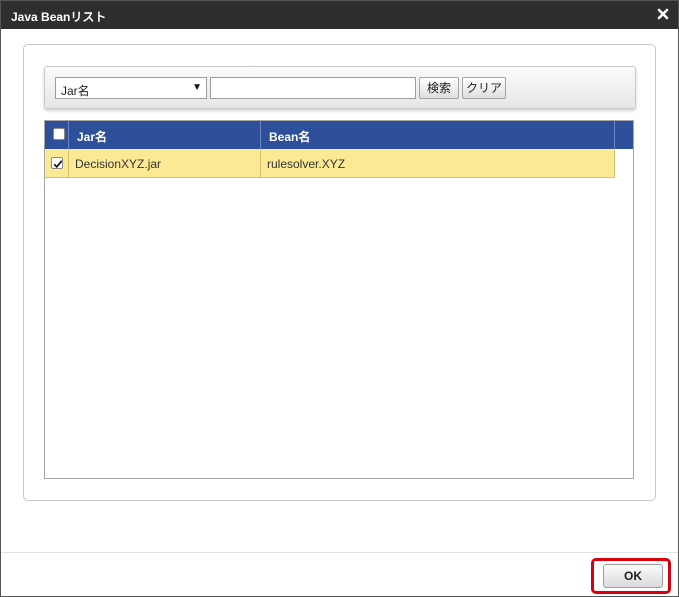 The height and width of the screenshot is (597, 679). Describe the element at coordinates (118, 164) in the screenshot. I see `row-jar-name: DecisionXYZ.jar` at that location.